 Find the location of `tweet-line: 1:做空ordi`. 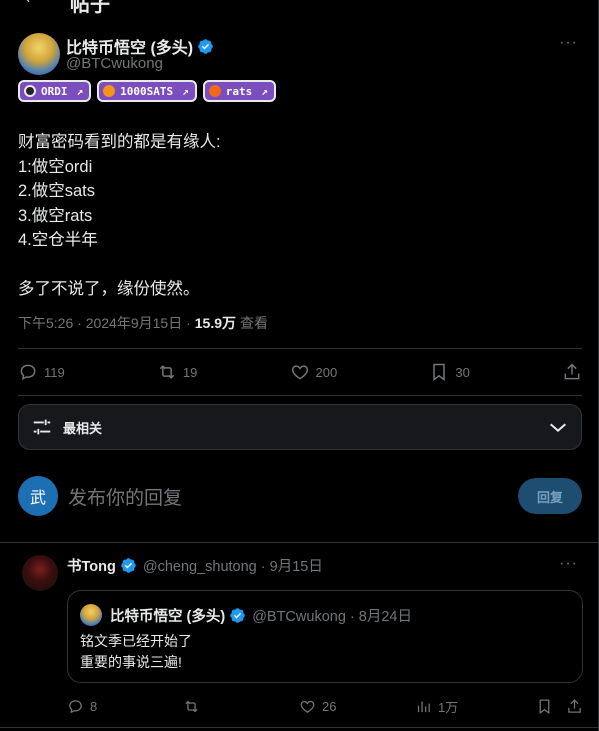

tweet-line: 1:做空ordi is located at coordinates (55, 166).